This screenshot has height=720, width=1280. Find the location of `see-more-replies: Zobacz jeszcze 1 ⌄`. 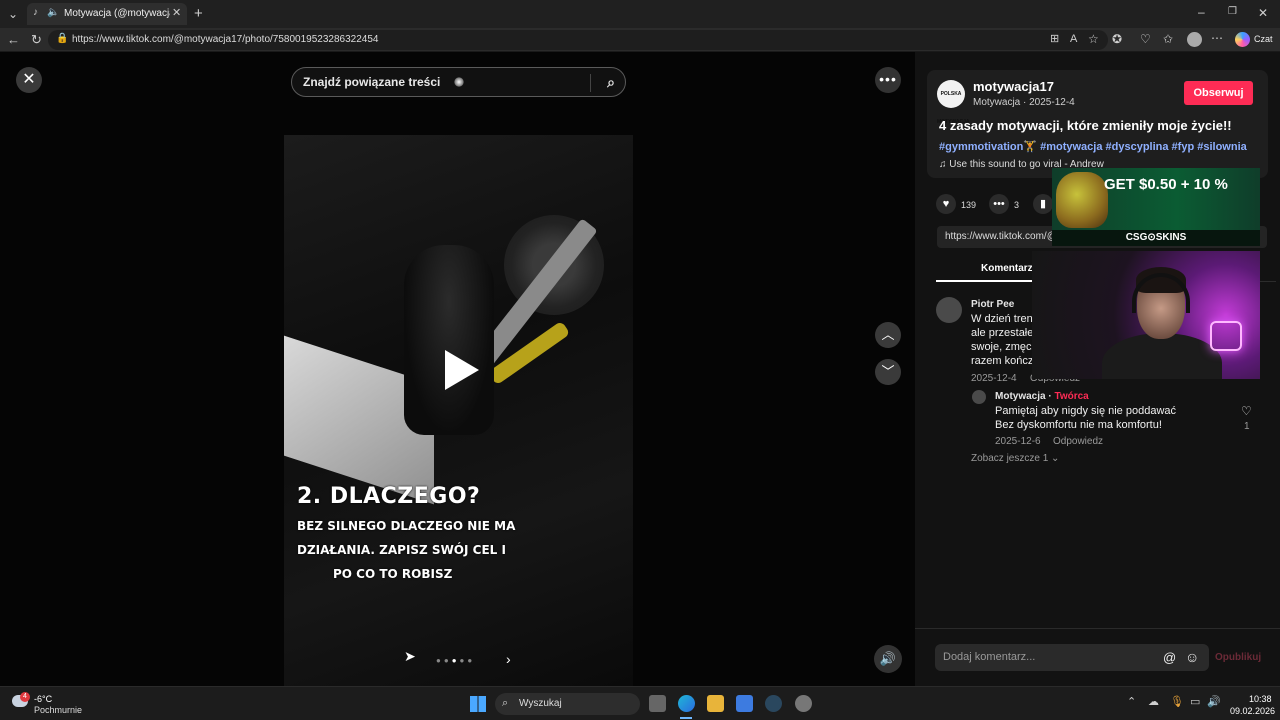

see-more-replies: Zobacz jeszcze 1 ⌄ is located at coordinates (1015, 458).